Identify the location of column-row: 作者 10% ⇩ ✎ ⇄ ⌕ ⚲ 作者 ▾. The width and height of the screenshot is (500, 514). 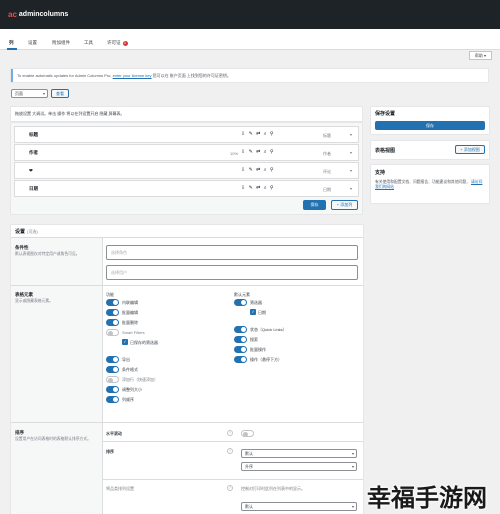
(186, 152).